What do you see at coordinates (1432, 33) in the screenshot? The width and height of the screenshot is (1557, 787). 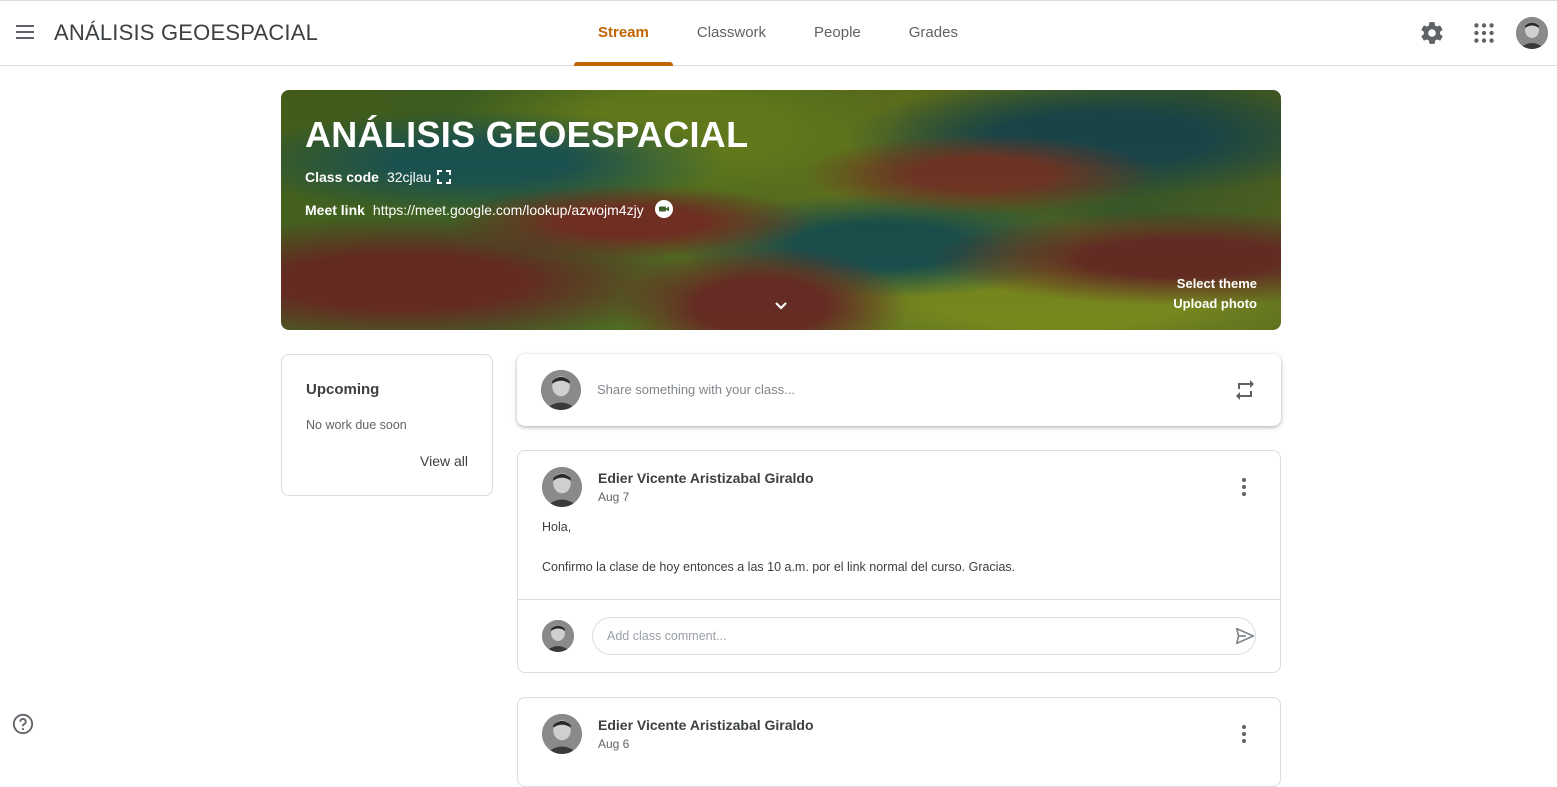 I see `gear-icon` at bounding box center [1432, 33].